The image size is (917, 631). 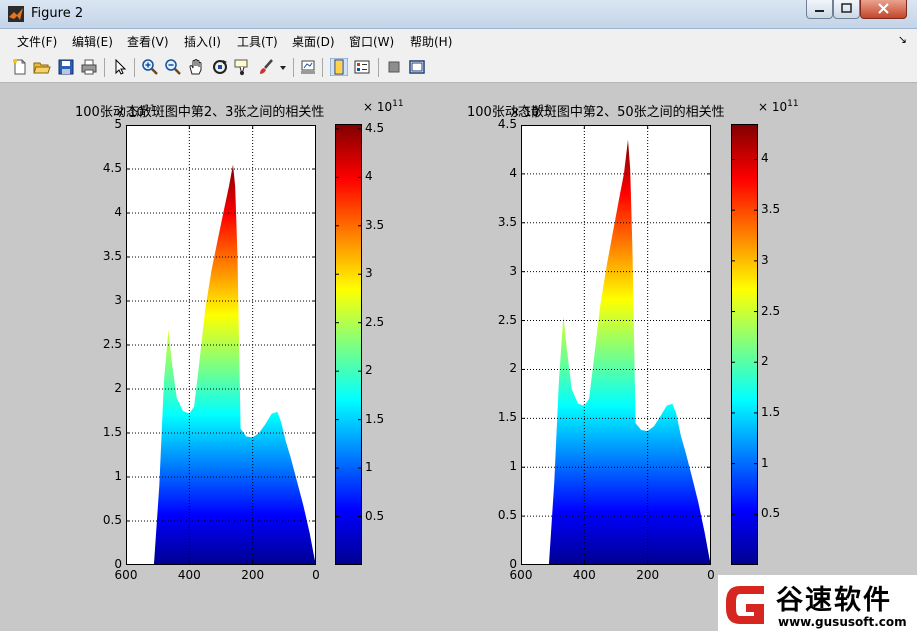 What do you see at coordinates (375, 127) in the screenshot?
I see `colorbar-tick-label: 4.5` at bounding box center [375, 127].